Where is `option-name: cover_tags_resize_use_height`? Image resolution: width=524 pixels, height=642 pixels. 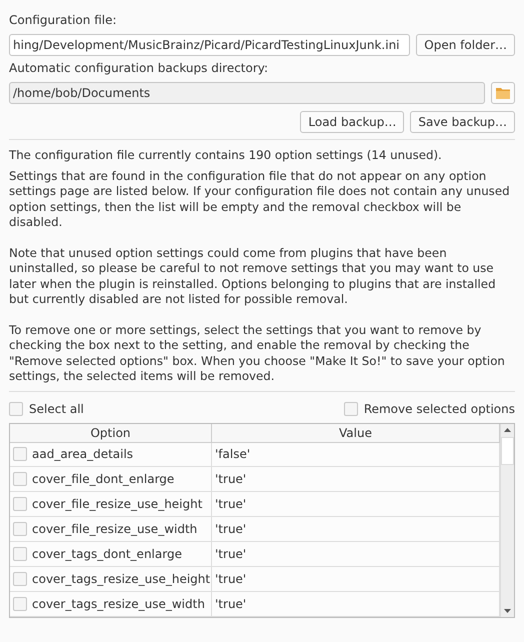
option-name: cover_tags_resize_use_height is located at coordinates (121, 579).